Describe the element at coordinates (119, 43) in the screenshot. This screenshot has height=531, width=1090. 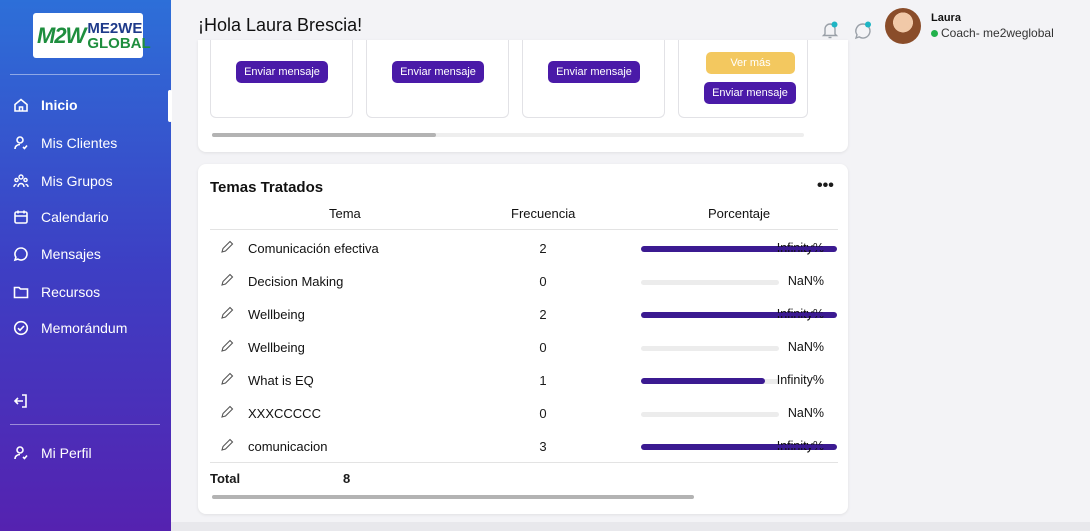
I see `logo-line2: GLOBAL` at that location.